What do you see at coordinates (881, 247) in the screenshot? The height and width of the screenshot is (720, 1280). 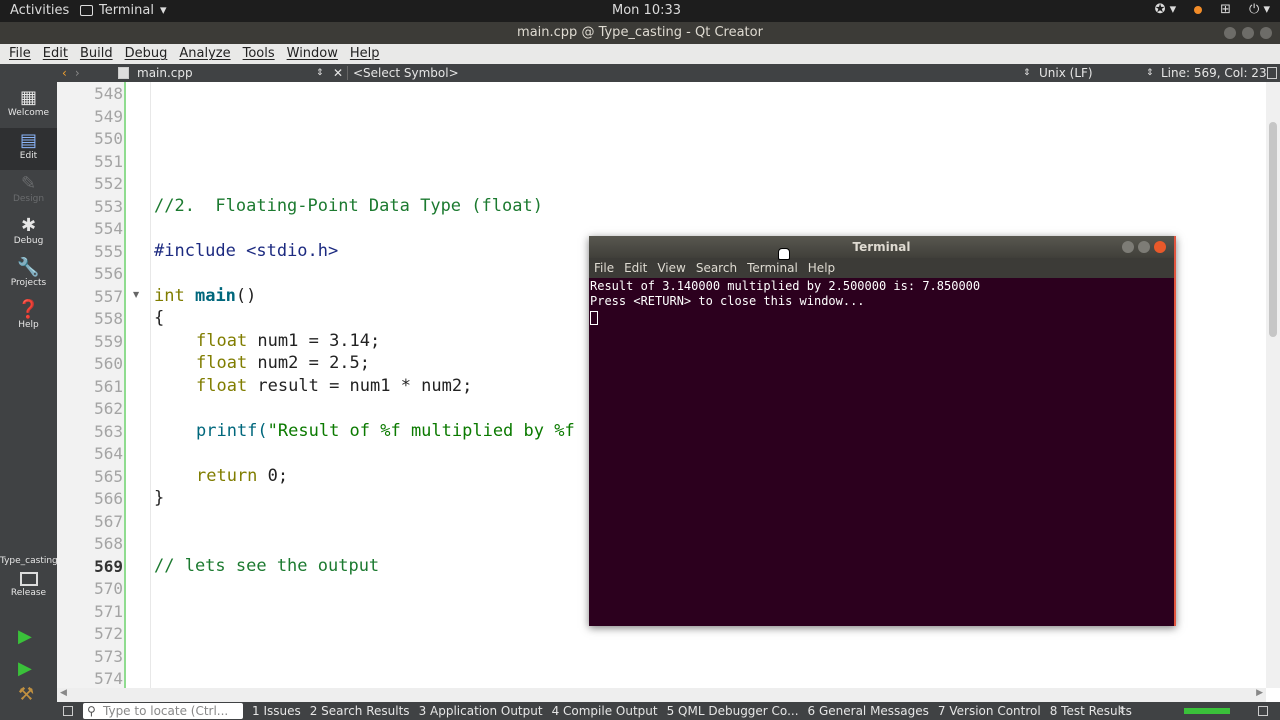 I see `terminal-title-bar: Terminal` at bounding box center [881, 247].